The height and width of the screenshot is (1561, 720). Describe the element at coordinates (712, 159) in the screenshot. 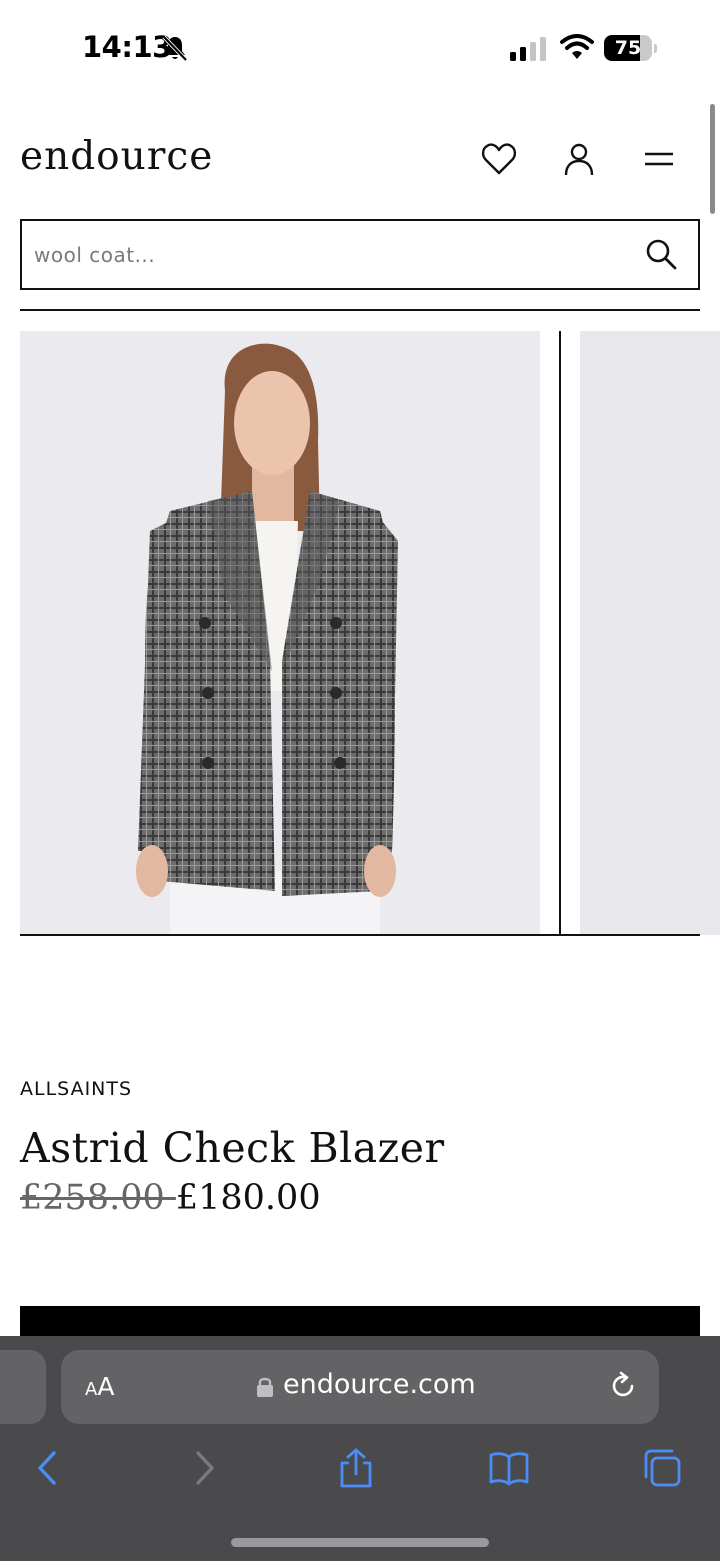

I see `scroll-indicator` at that location.